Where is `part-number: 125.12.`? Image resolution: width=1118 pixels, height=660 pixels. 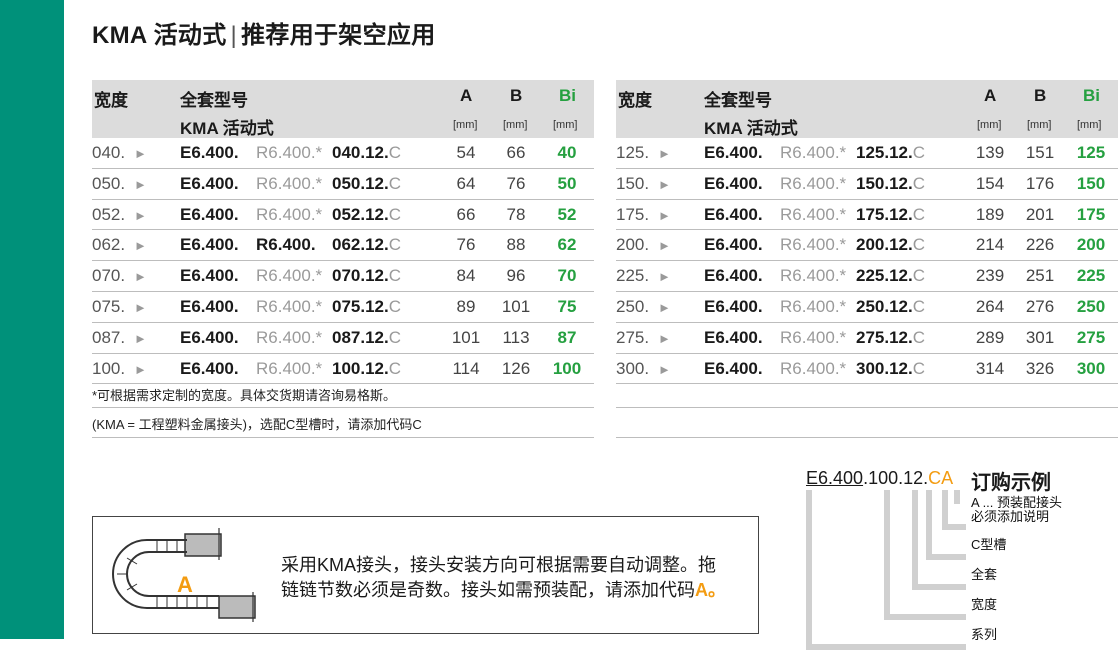 part-number: 125.12. is located at coordinates (884, 152).